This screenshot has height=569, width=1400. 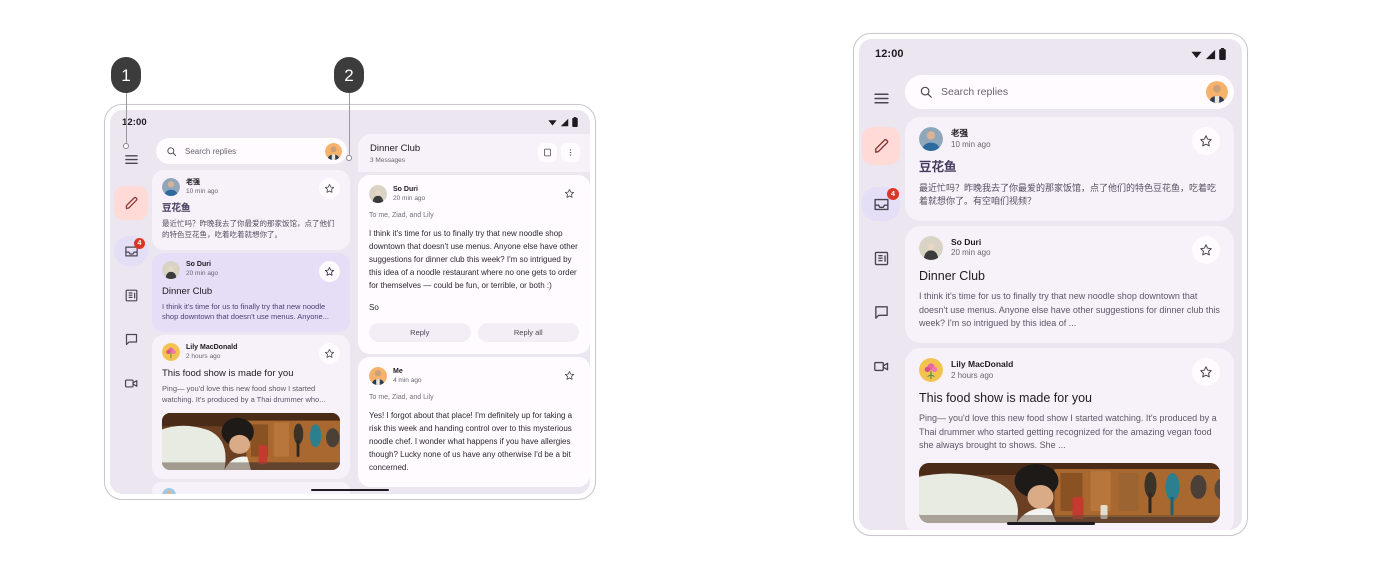 What do you see at coordinates (474, 194) in the screenshot?
I see `thread-message-header: So Duri 20 min ago` at bounding box center [474, 194].